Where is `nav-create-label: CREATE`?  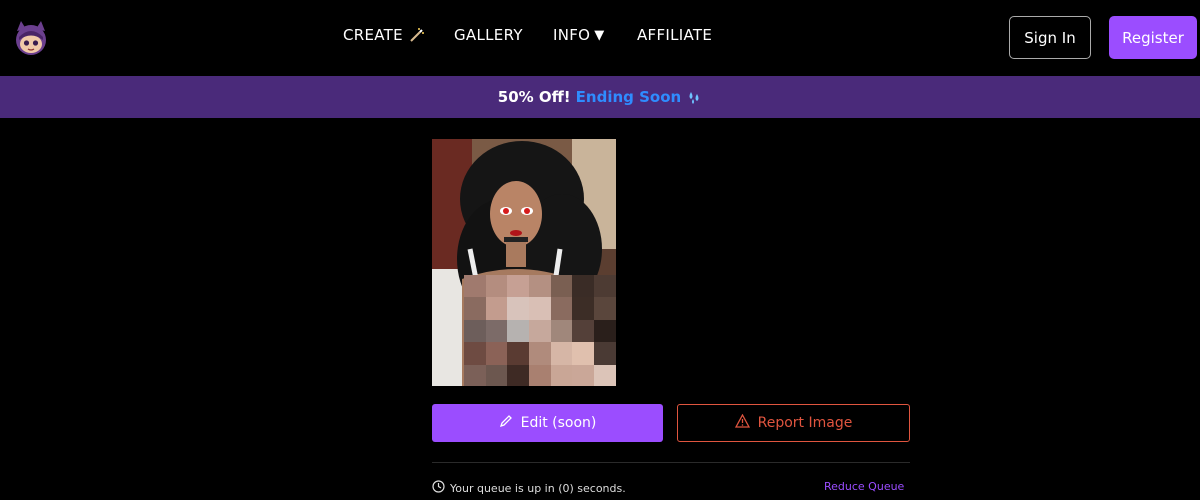
nav-create-label: CREATE is located at coordinates (373, 35).